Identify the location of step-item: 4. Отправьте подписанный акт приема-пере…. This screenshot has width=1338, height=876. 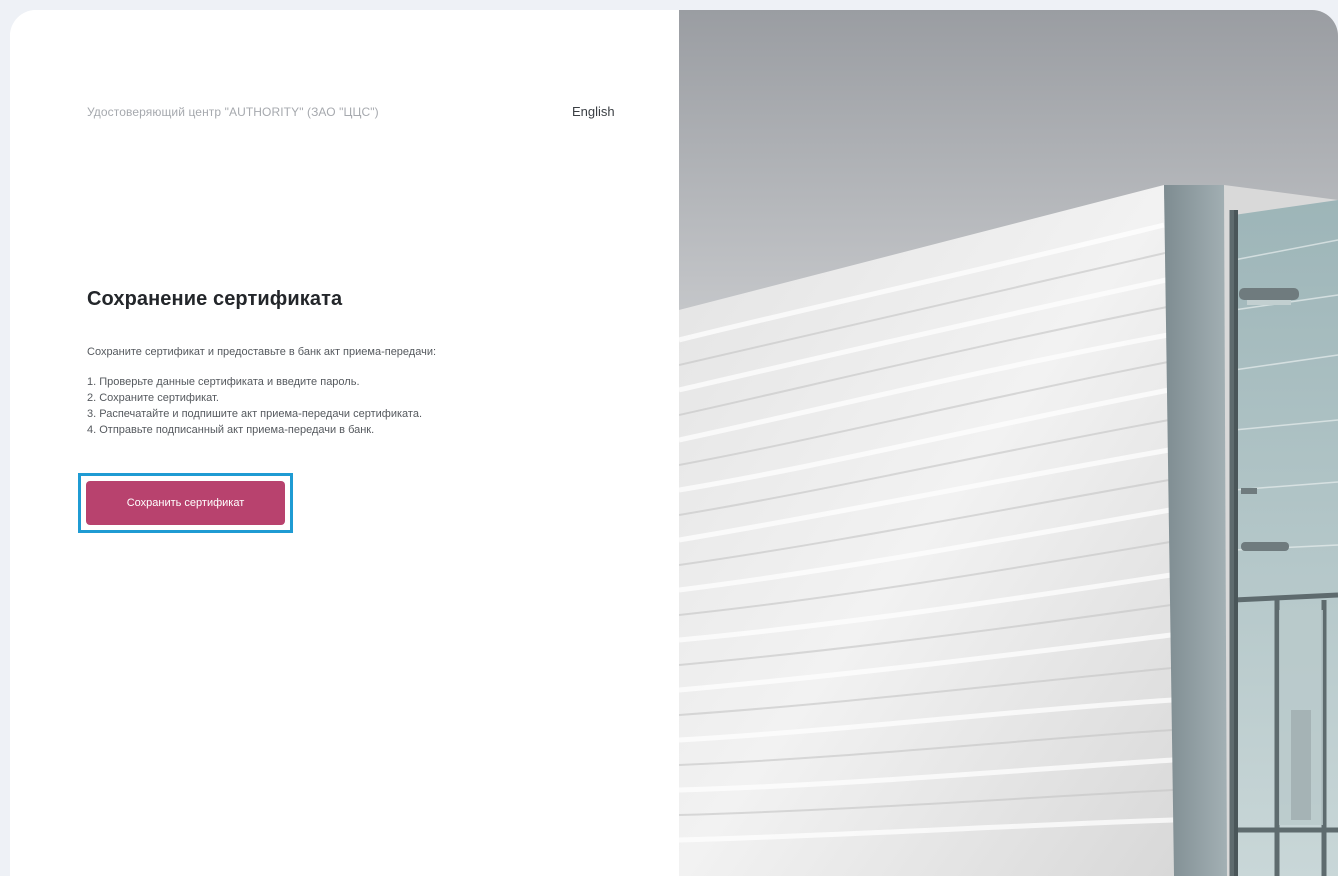
(231, 430).